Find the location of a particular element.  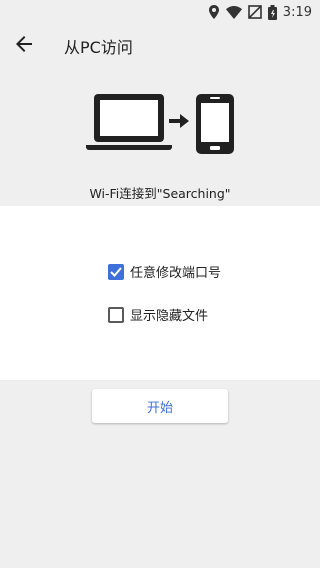

toolbar: 从PC访问 is located at coordinates (160, 46).